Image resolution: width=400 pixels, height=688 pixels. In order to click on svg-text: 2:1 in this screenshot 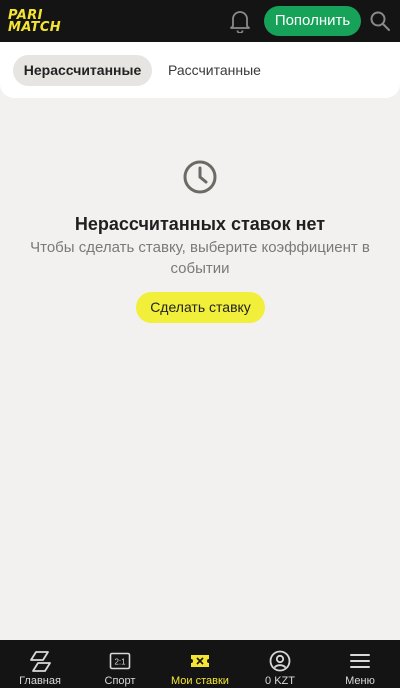, I will do `click(120, 662)`.